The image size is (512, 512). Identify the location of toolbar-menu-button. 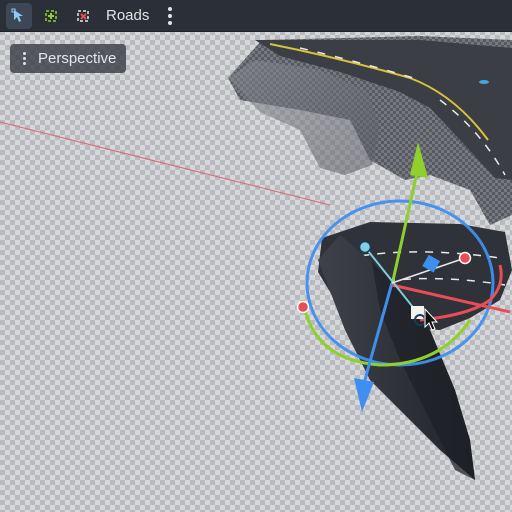
(170, 16).